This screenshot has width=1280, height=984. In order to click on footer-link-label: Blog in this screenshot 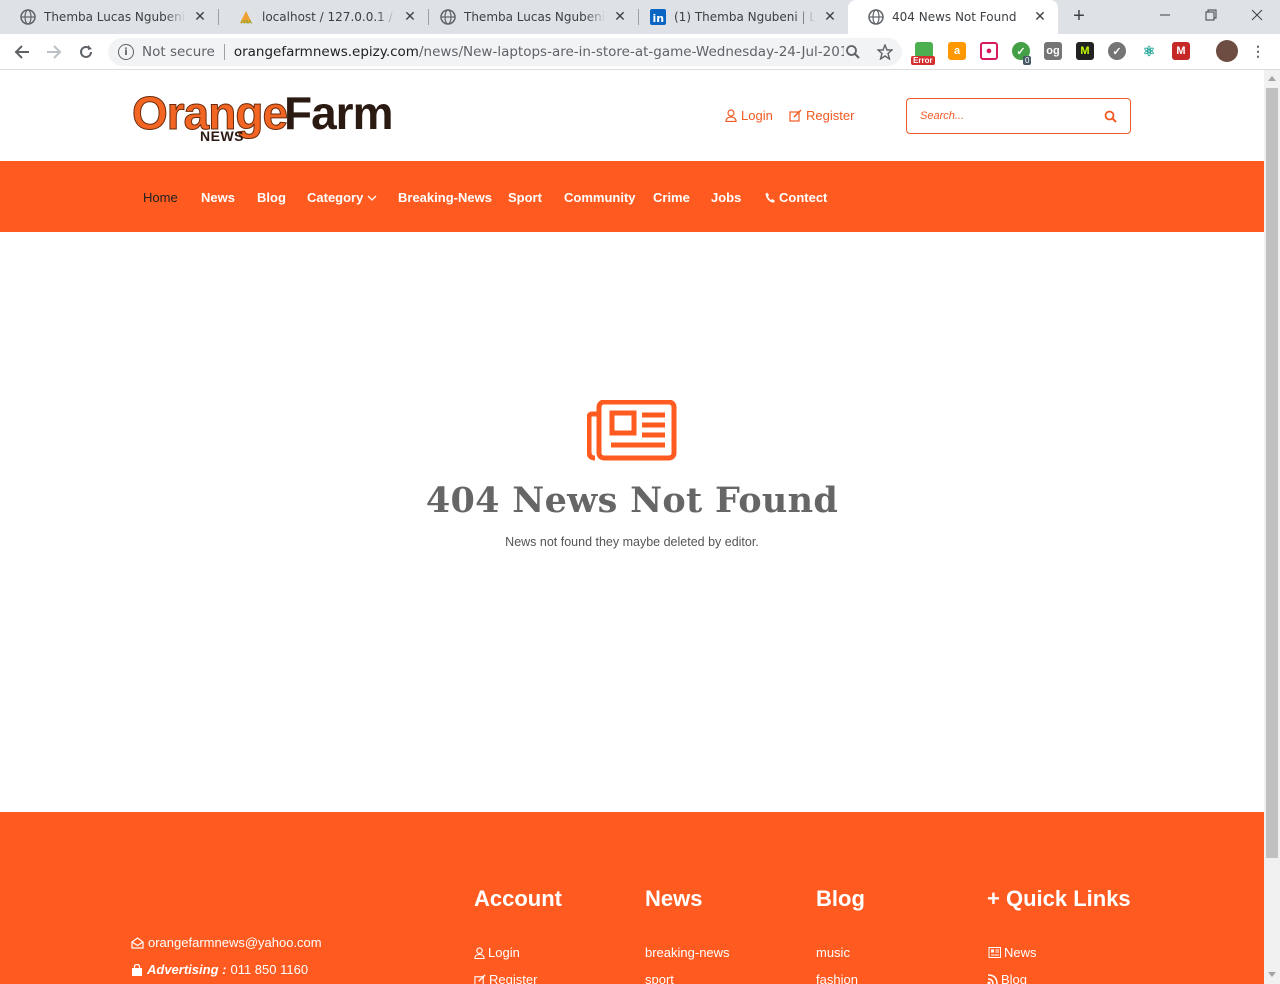, I will do `click(1014, 978)`.